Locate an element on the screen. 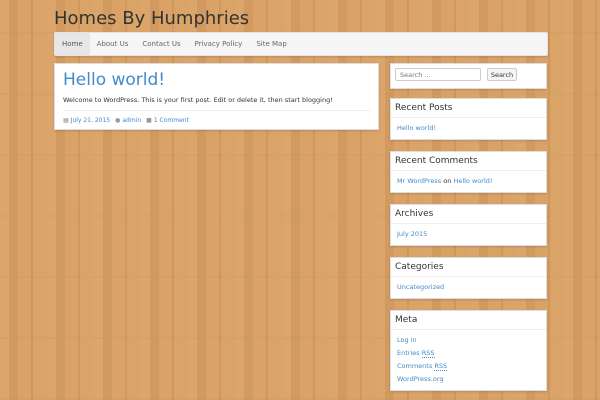  comment-post-link: Hello world! is located at coordinates (472, 181).